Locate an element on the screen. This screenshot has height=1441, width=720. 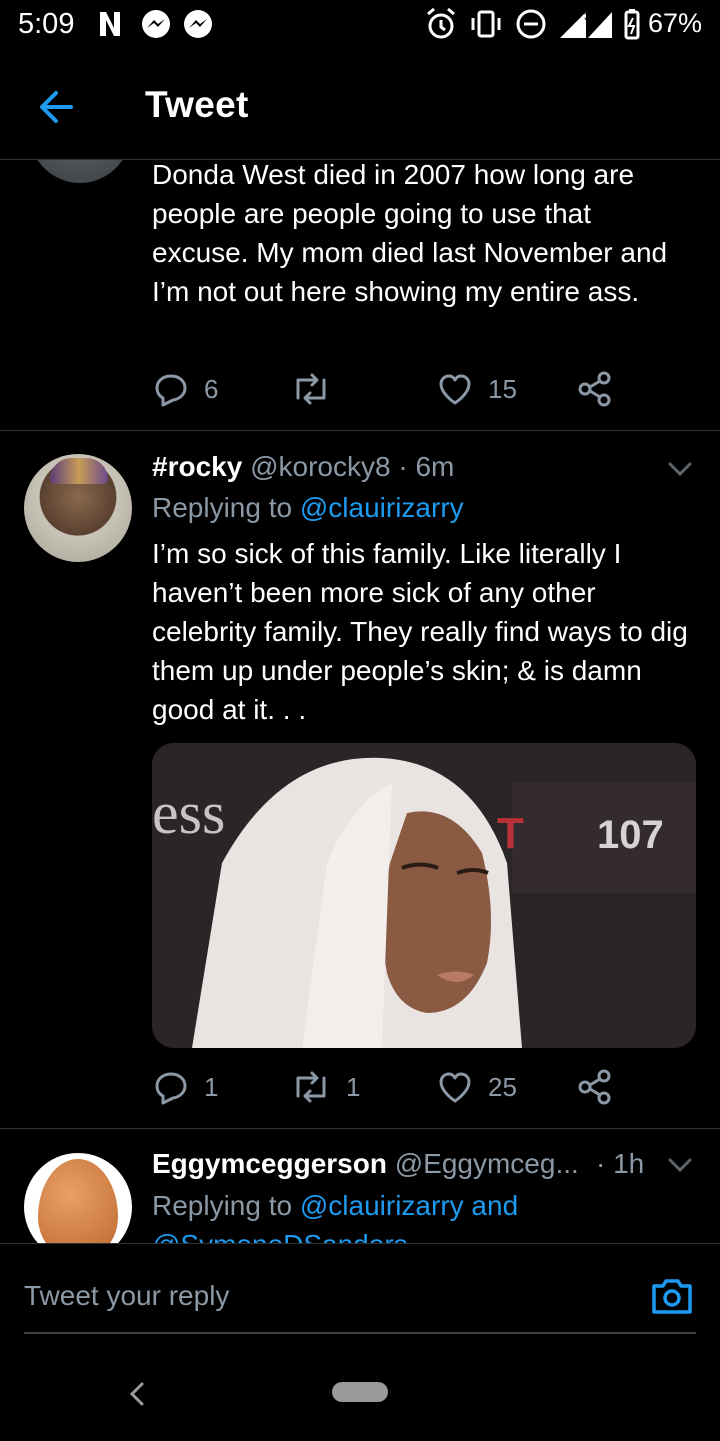
input-underline is located at coordinates (360, 1333).